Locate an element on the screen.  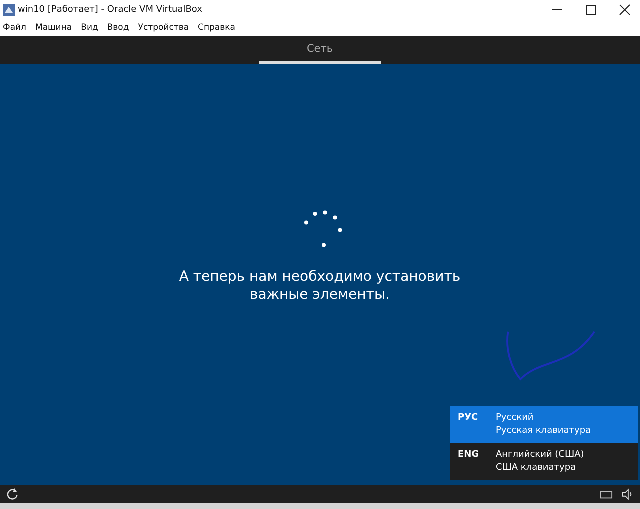
menu-item: Справка is located at coordinates (217, 28).